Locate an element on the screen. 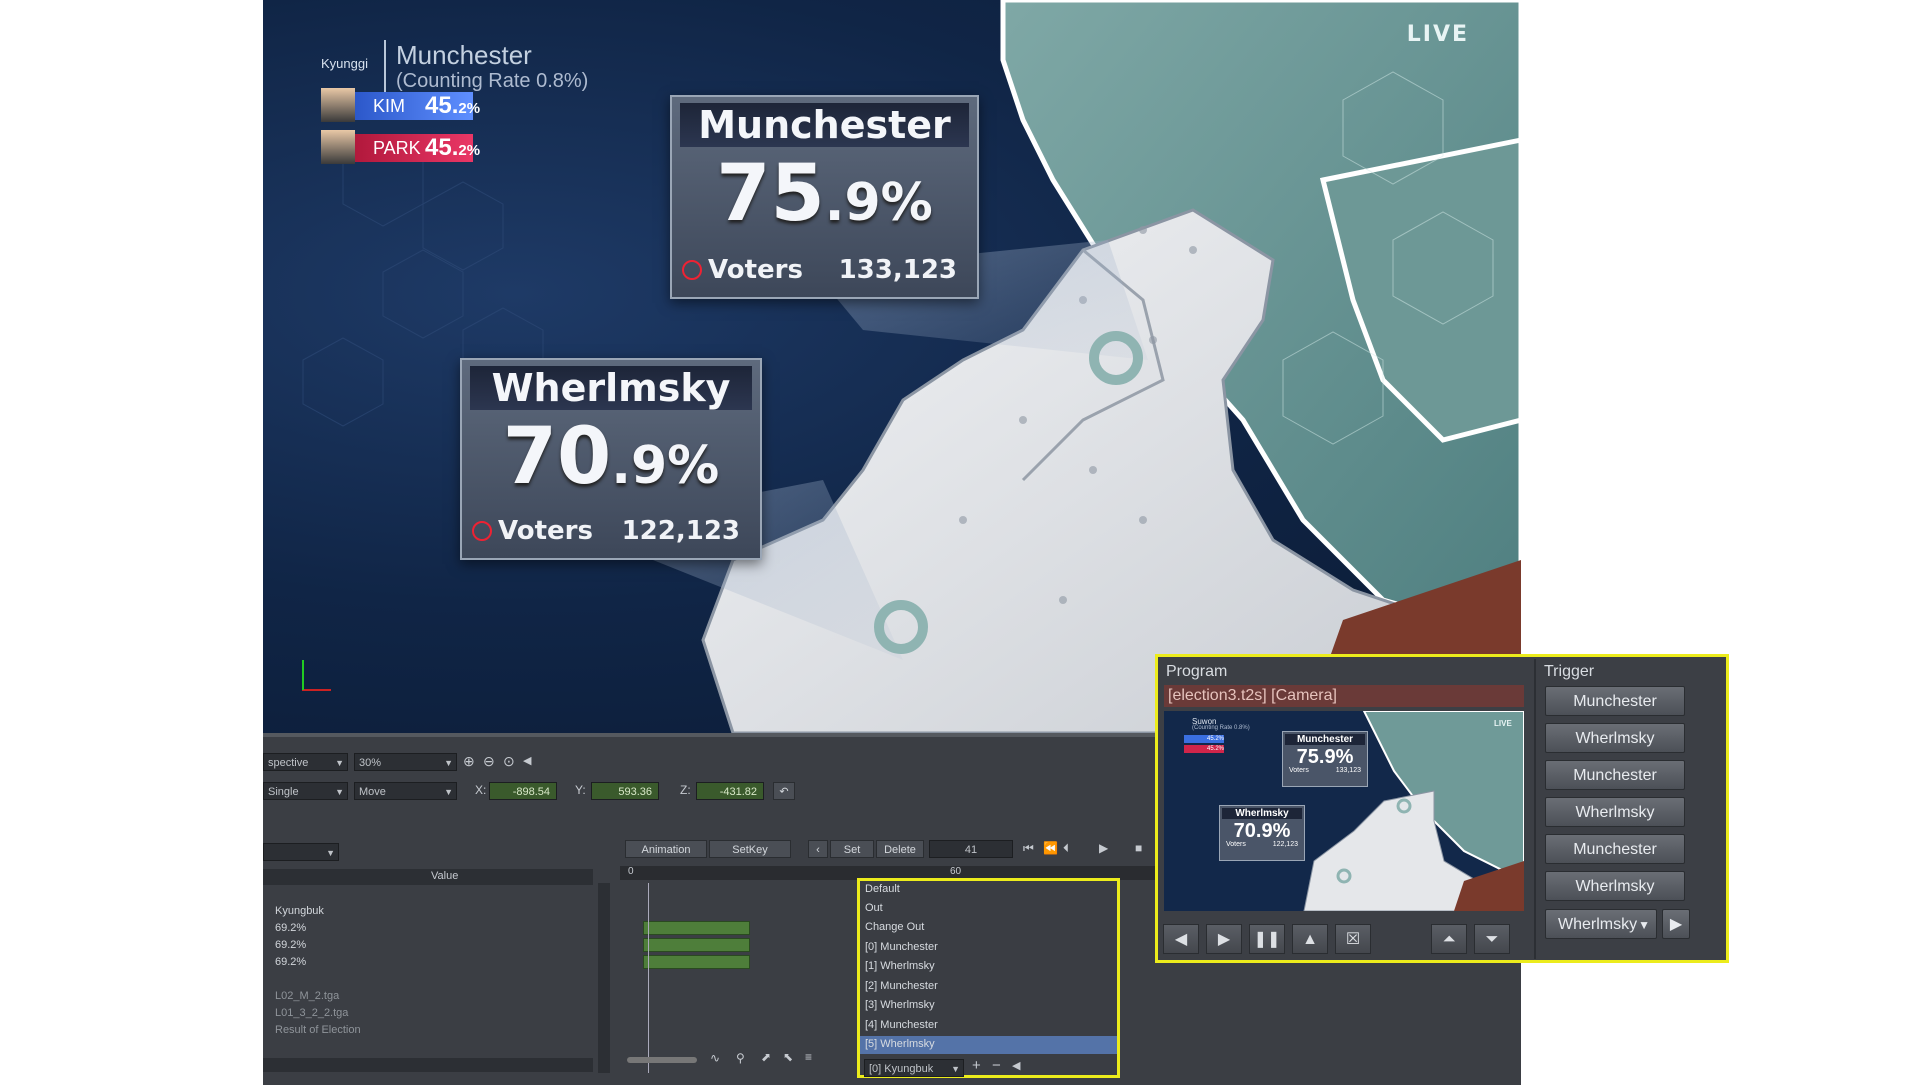  delete-button: Delete is located at coordinates (900, 849).